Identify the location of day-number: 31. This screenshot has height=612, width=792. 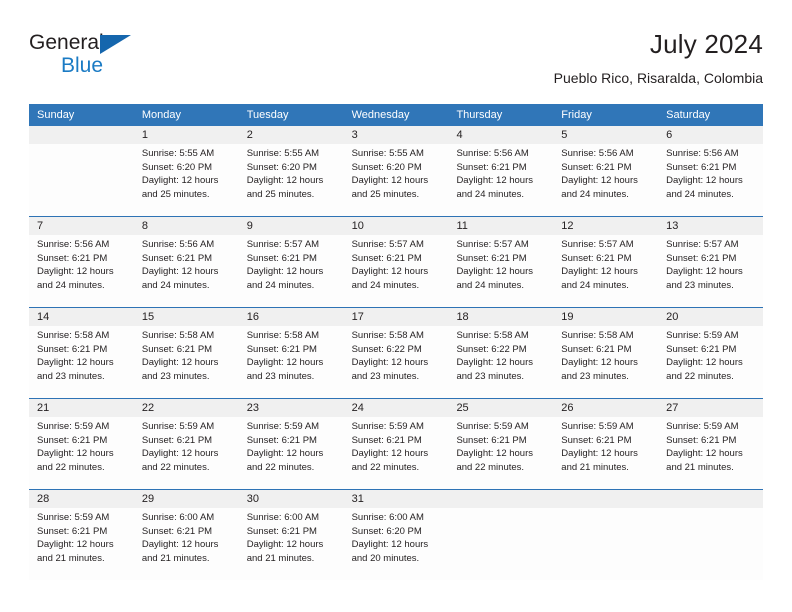
(396, 499).